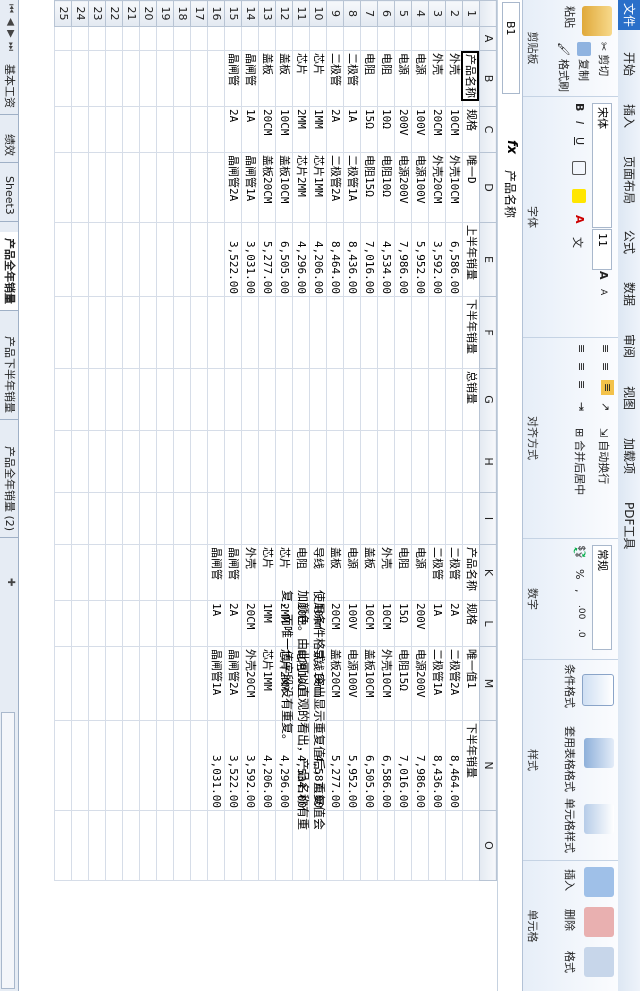 The height and width of the screenshot is (991, 640). Describe the element at coordinates (352, 623) in the screenshot. I see `cell: 100V` at that location.